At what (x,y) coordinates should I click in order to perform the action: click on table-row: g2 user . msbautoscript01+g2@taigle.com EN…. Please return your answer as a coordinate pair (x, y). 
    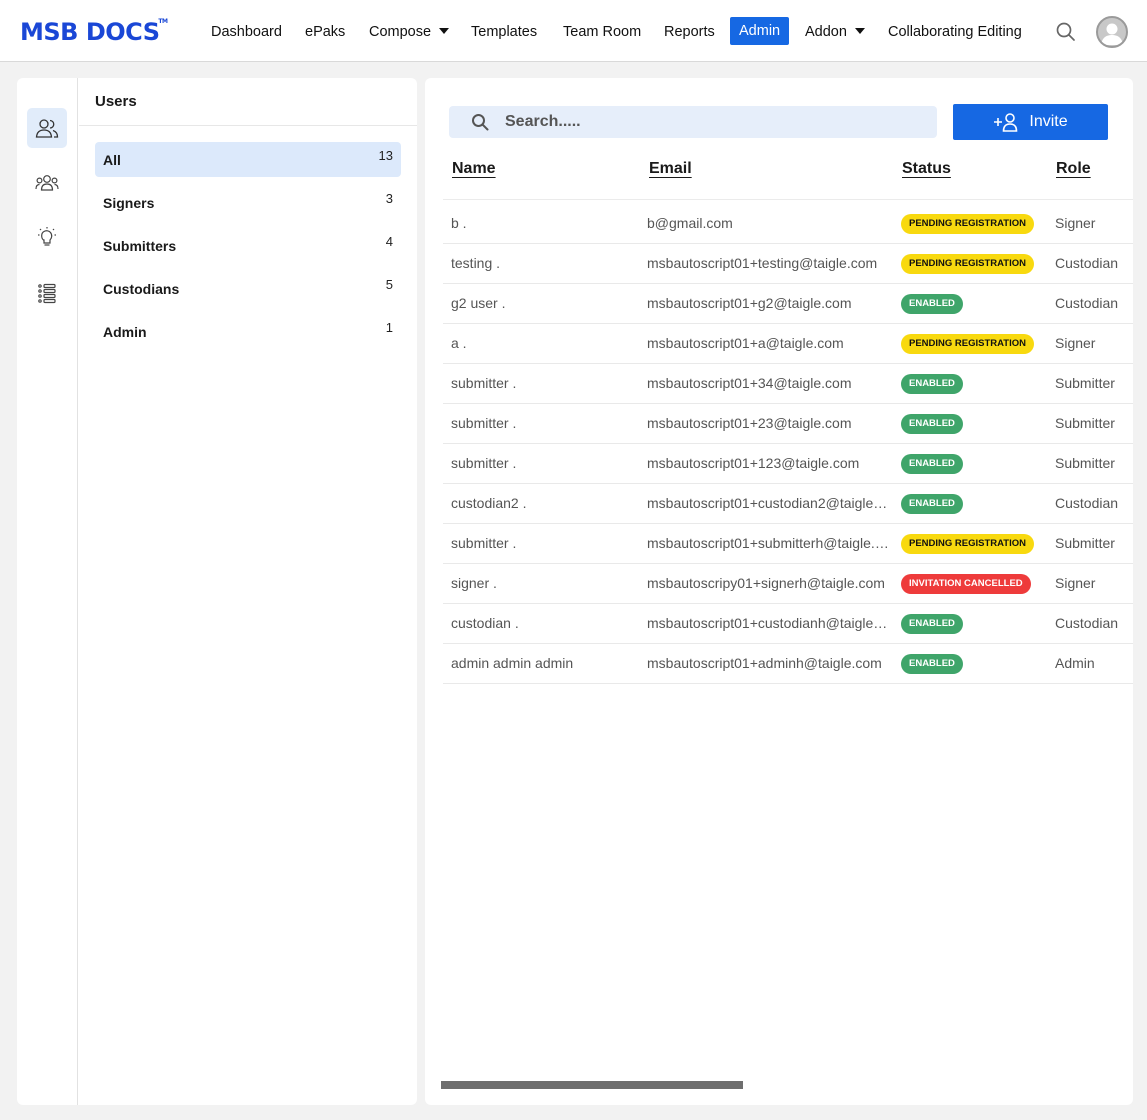
    Looking at the image, I should click on (788, 304).